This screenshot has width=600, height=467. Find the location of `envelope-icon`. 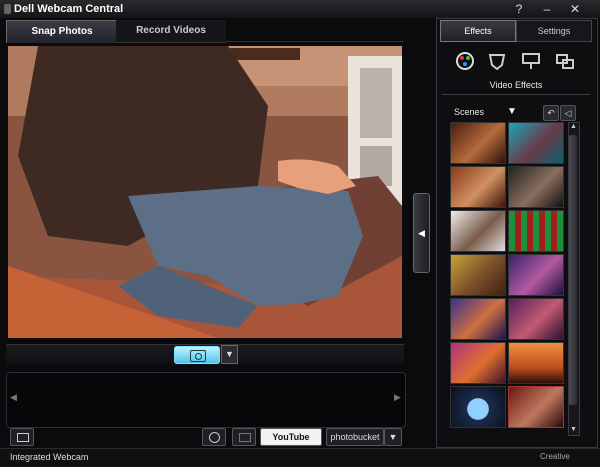

envelope-icon is located at coordinates (245, 437).